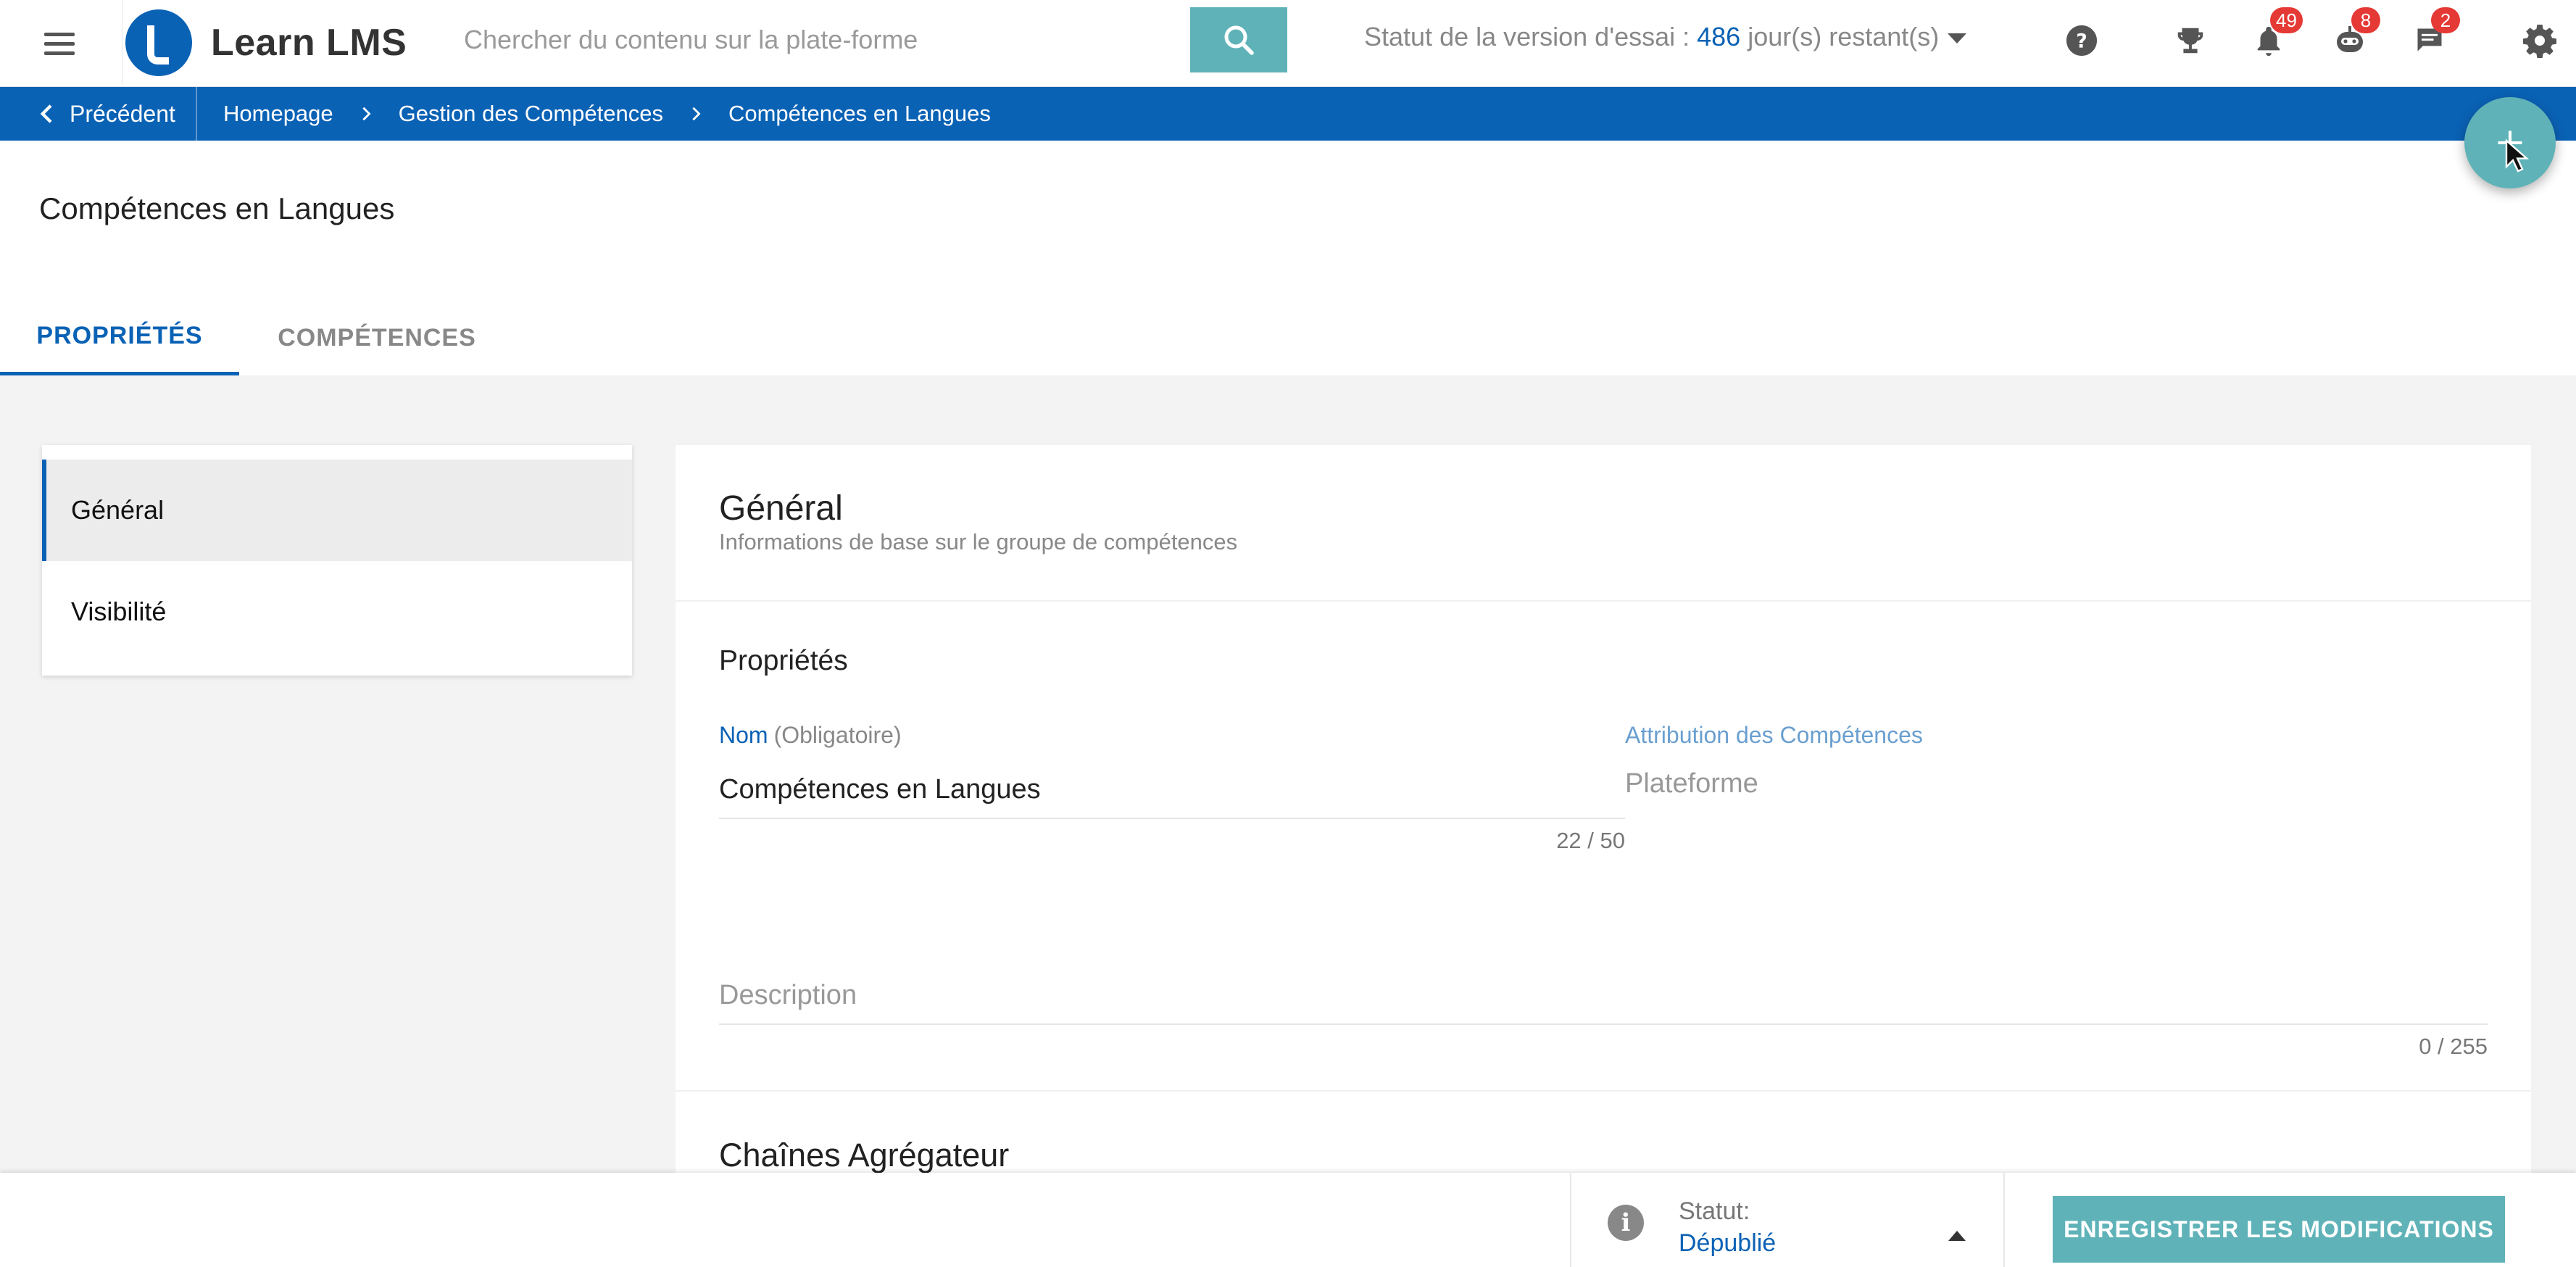 Image resolution: width=2576 pixels, height=1267 pixels. I want to click on help-button: ?, so click(2081, 40).